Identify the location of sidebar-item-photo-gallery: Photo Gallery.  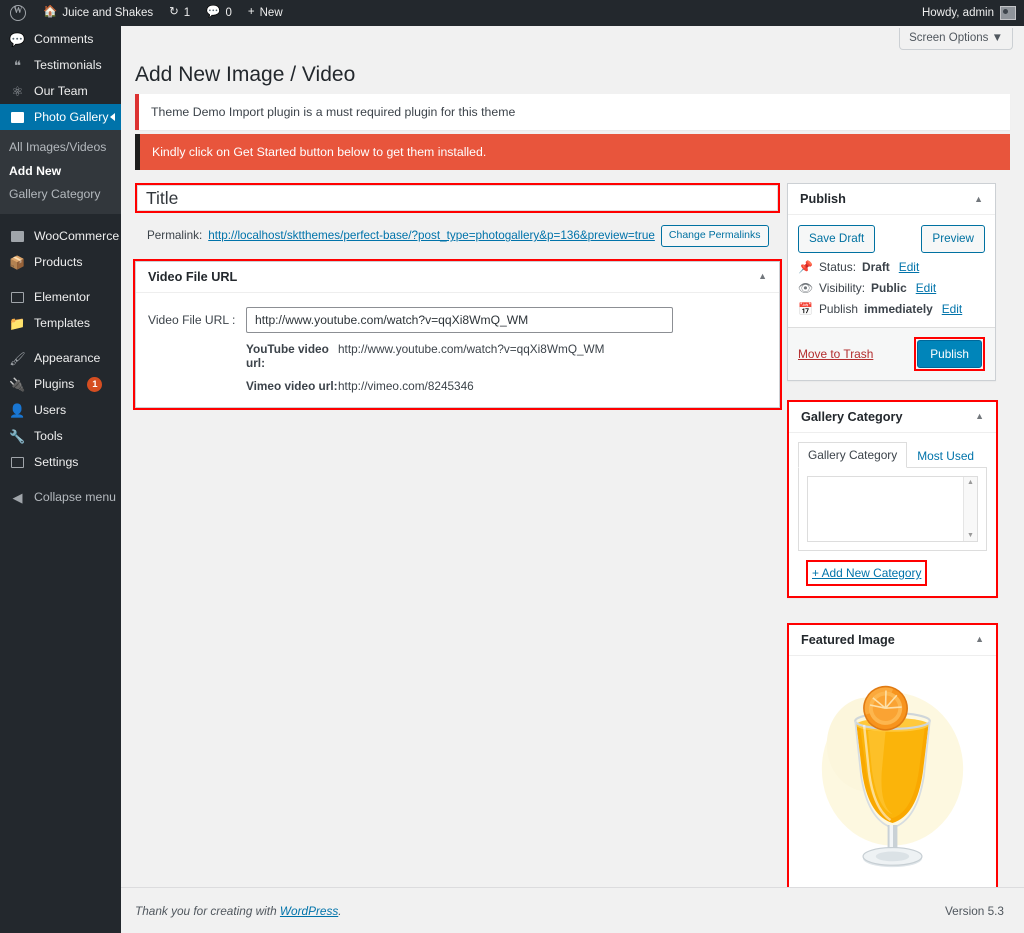
(60, 117).